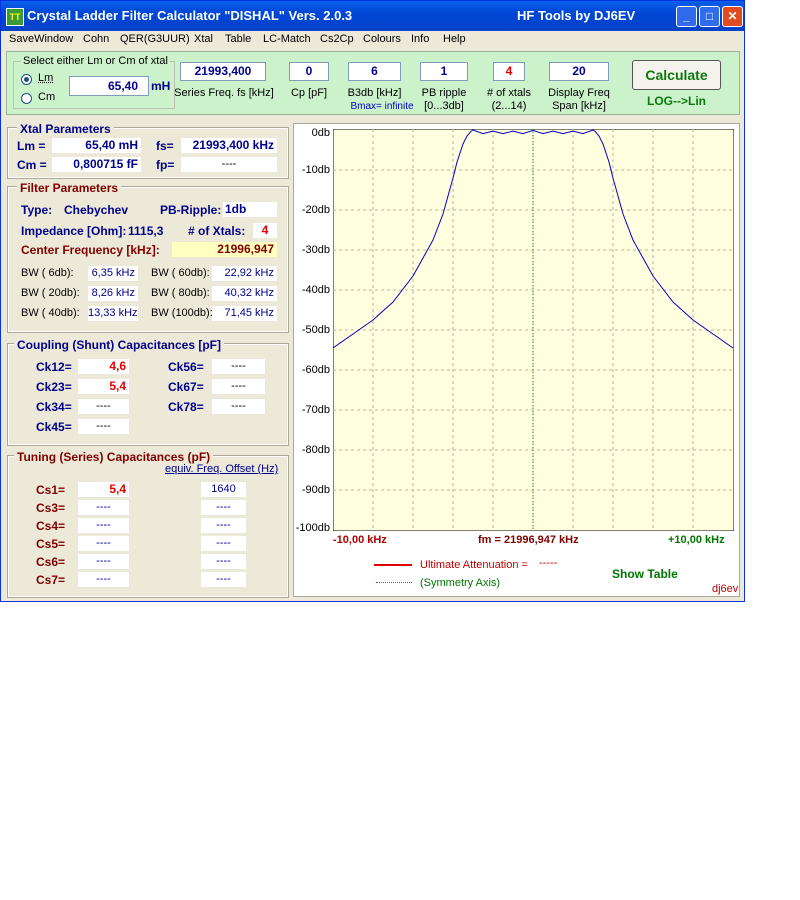  Describe the element at coordinates (51, 490) in the screenshot. I see `cs1-label: Cs1=` at that location.